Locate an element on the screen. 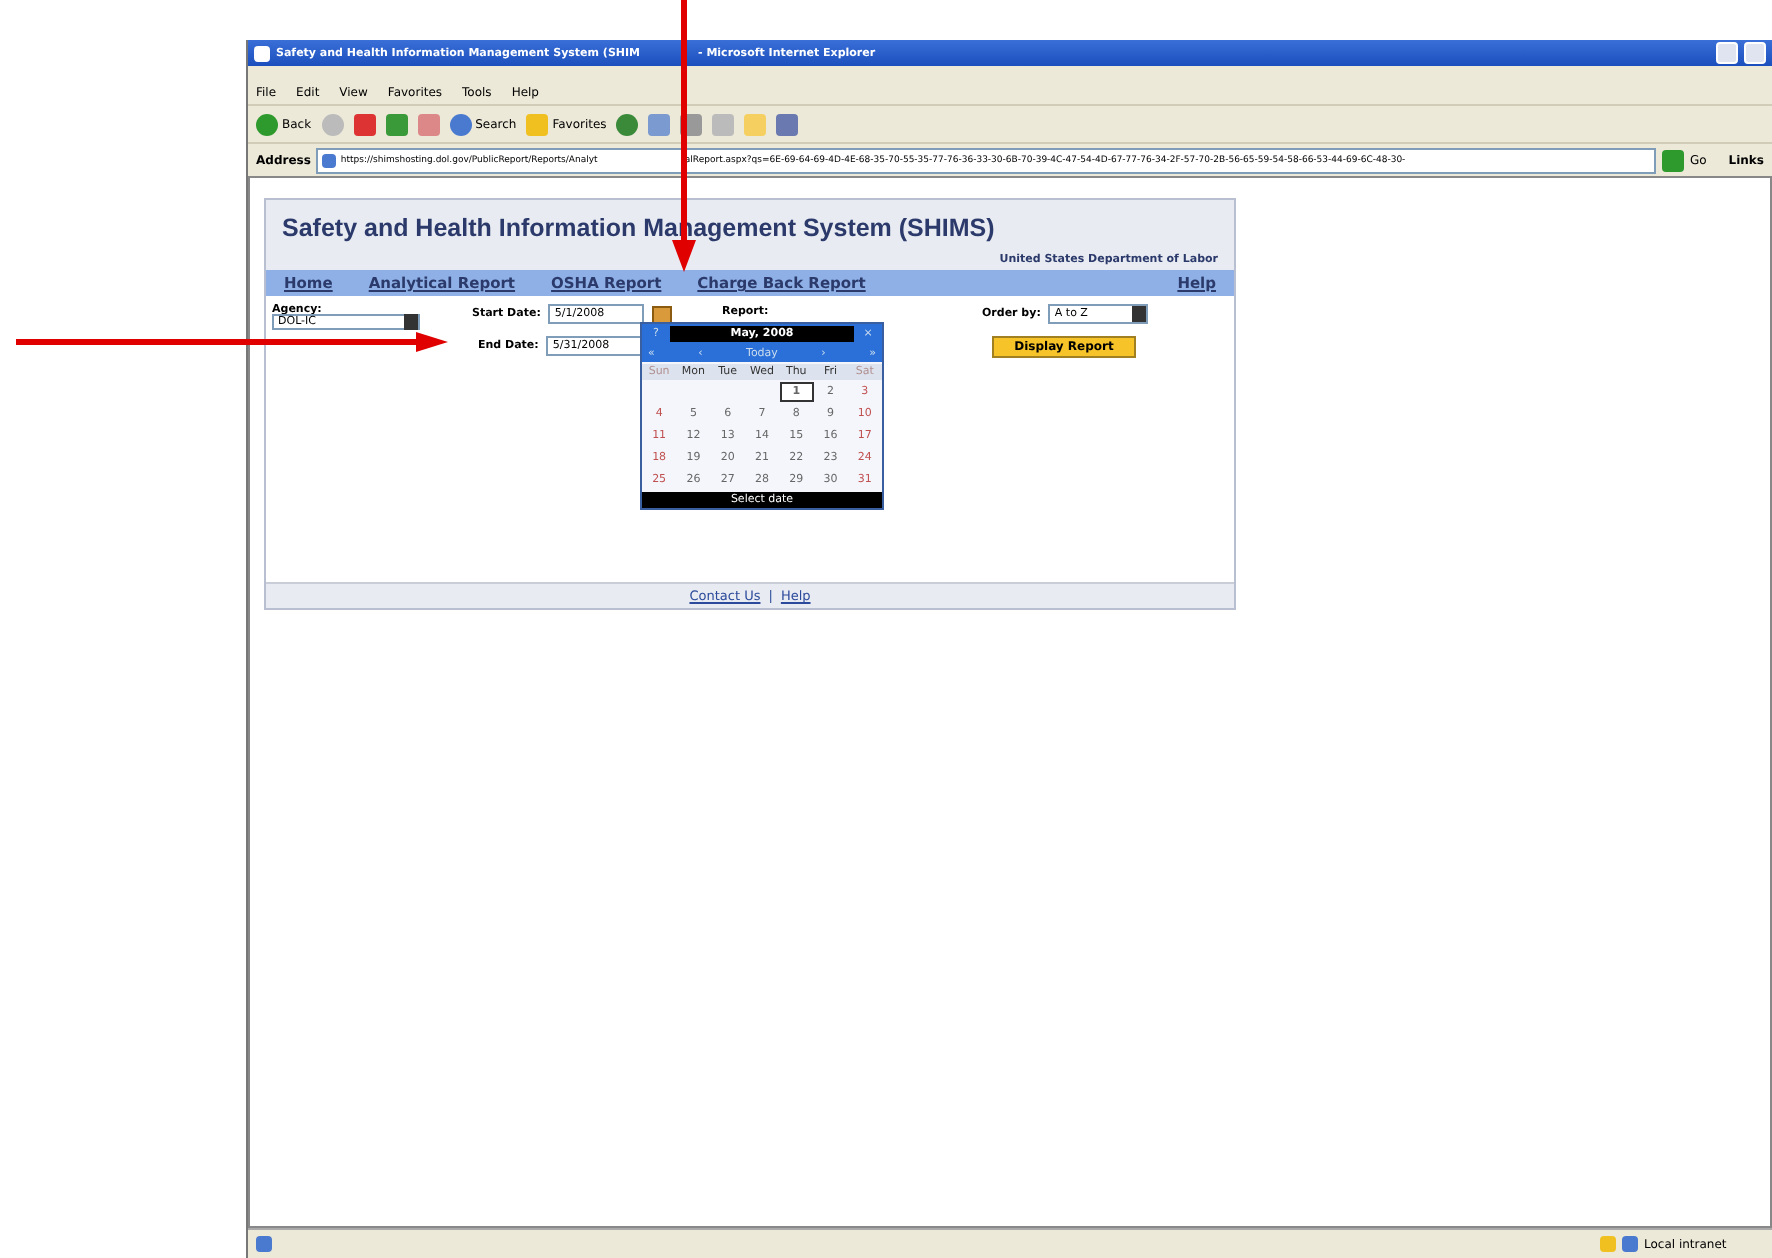 Image resolution: width=1772 pixels, height=1258 pixels. minimize-button is located at coordinates (1727, 53).